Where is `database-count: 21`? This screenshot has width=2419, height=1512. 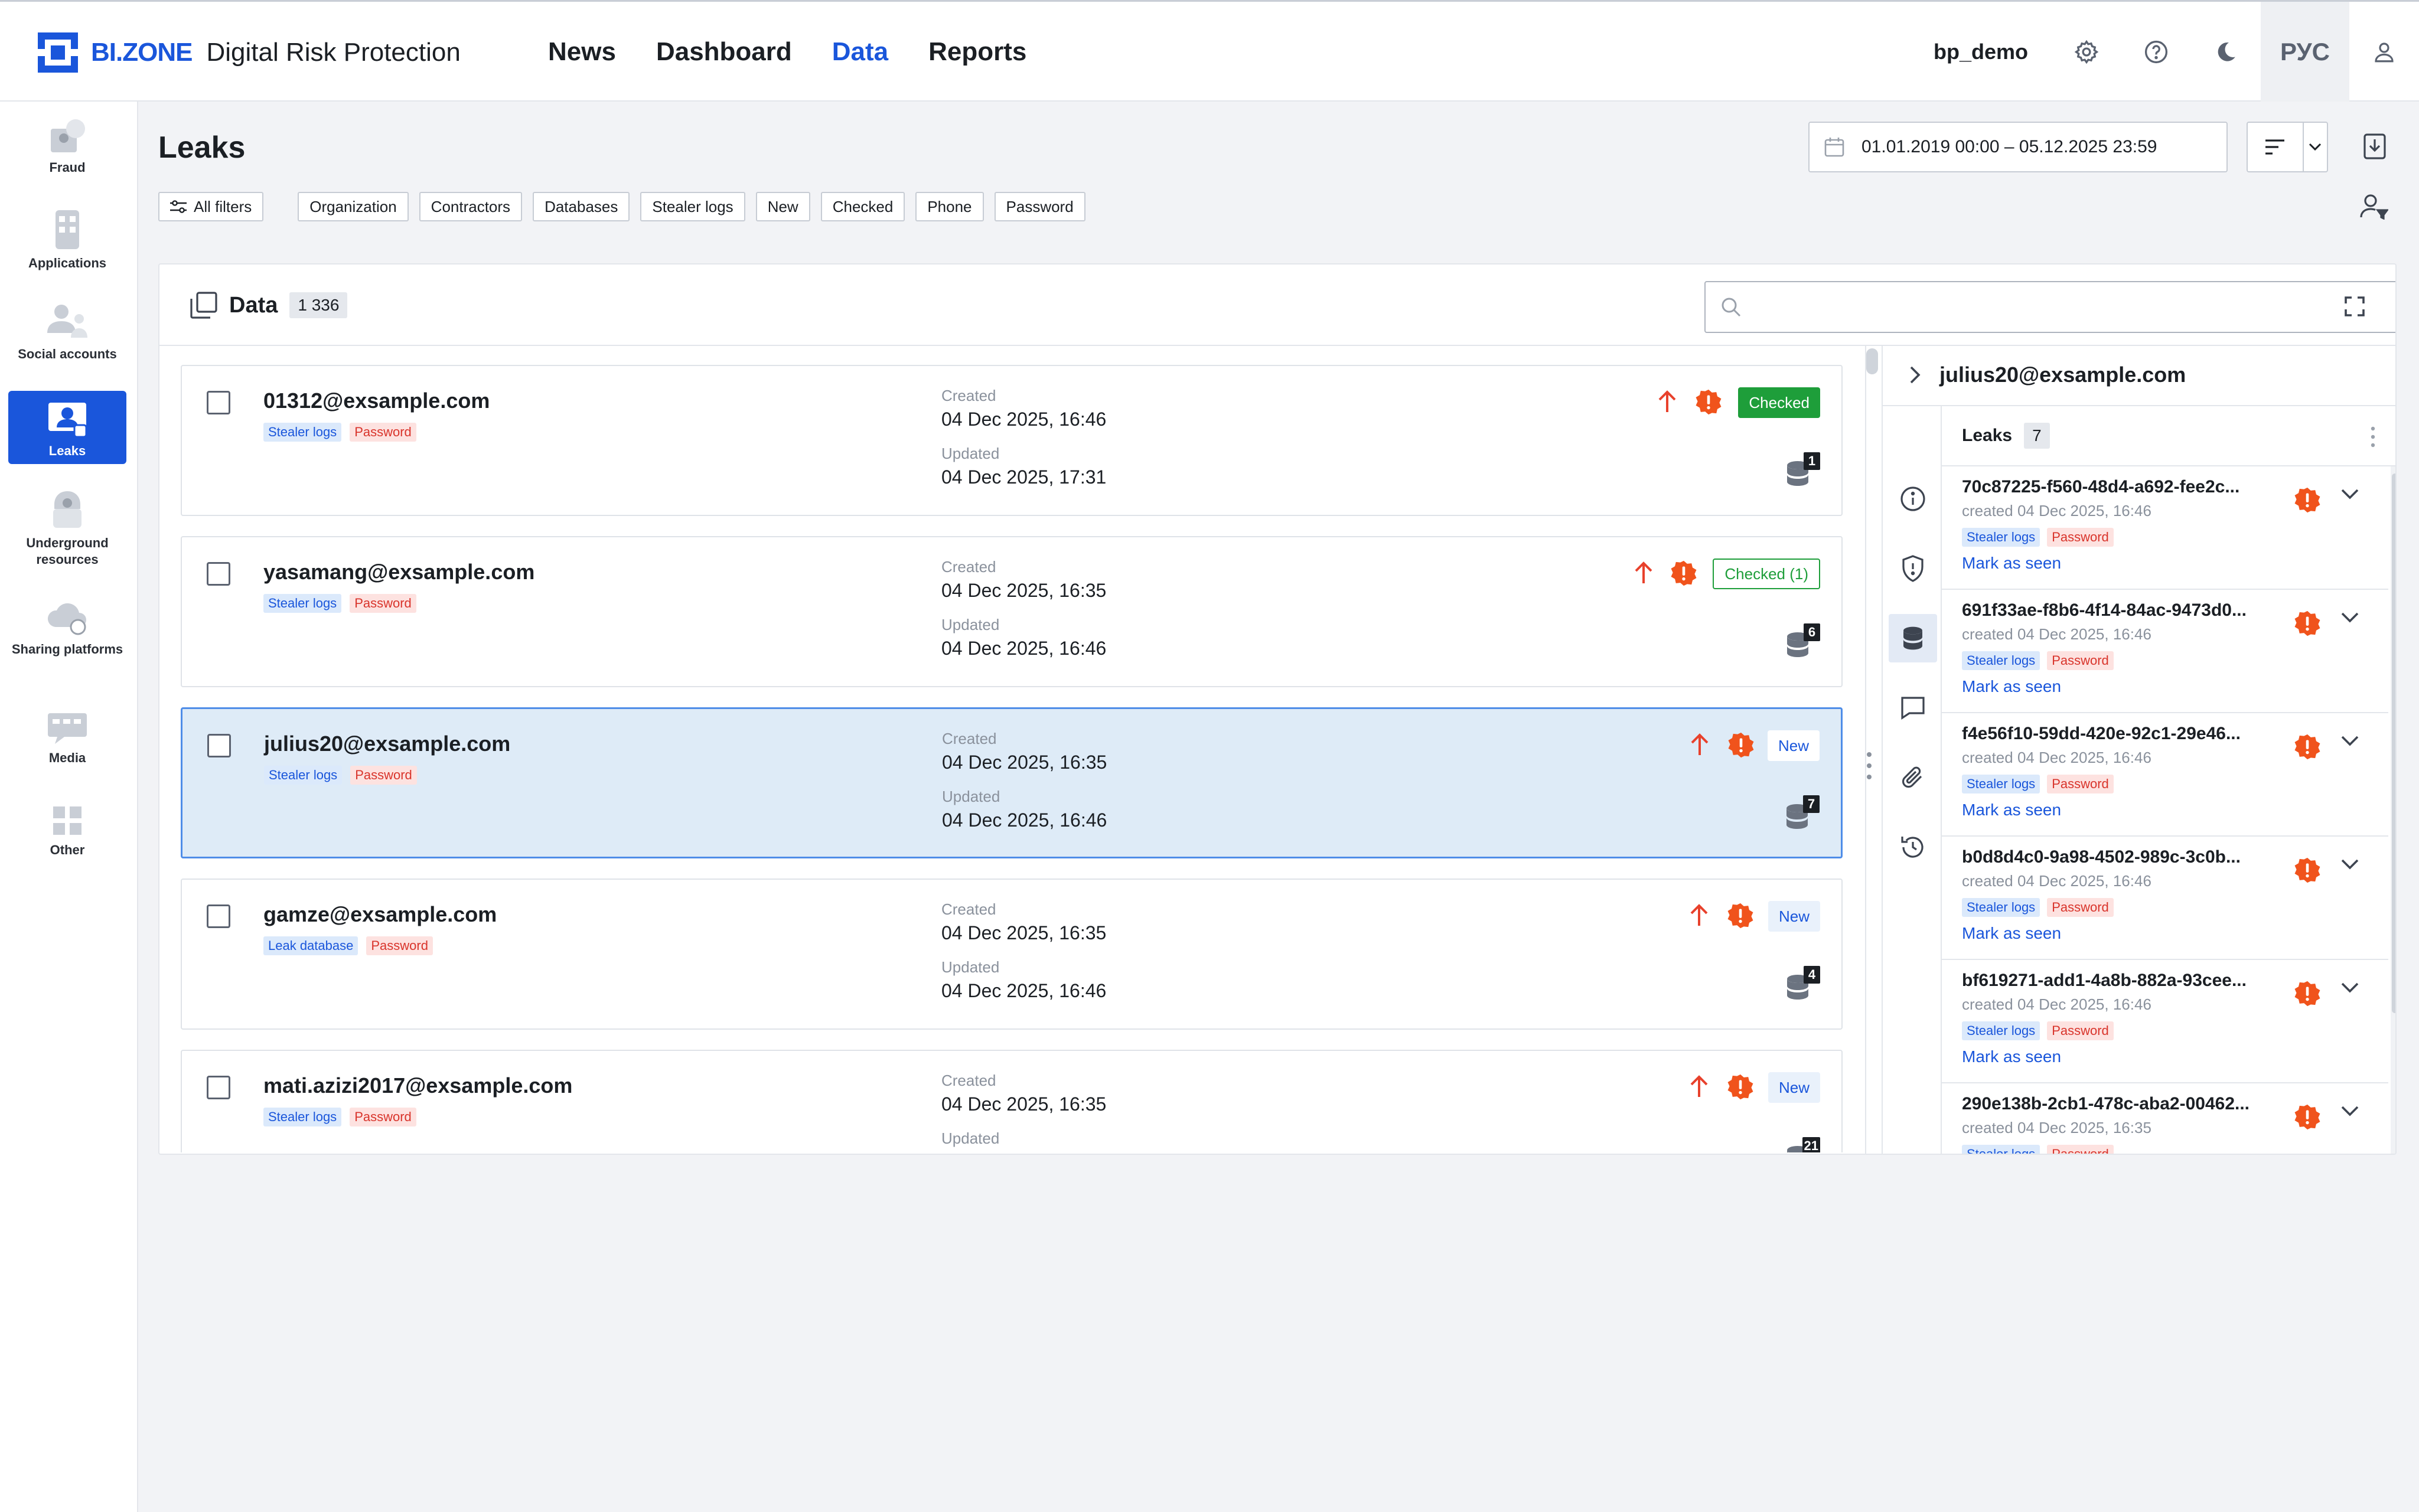
database-count: 21 is located at coordinates (1802, 1144).